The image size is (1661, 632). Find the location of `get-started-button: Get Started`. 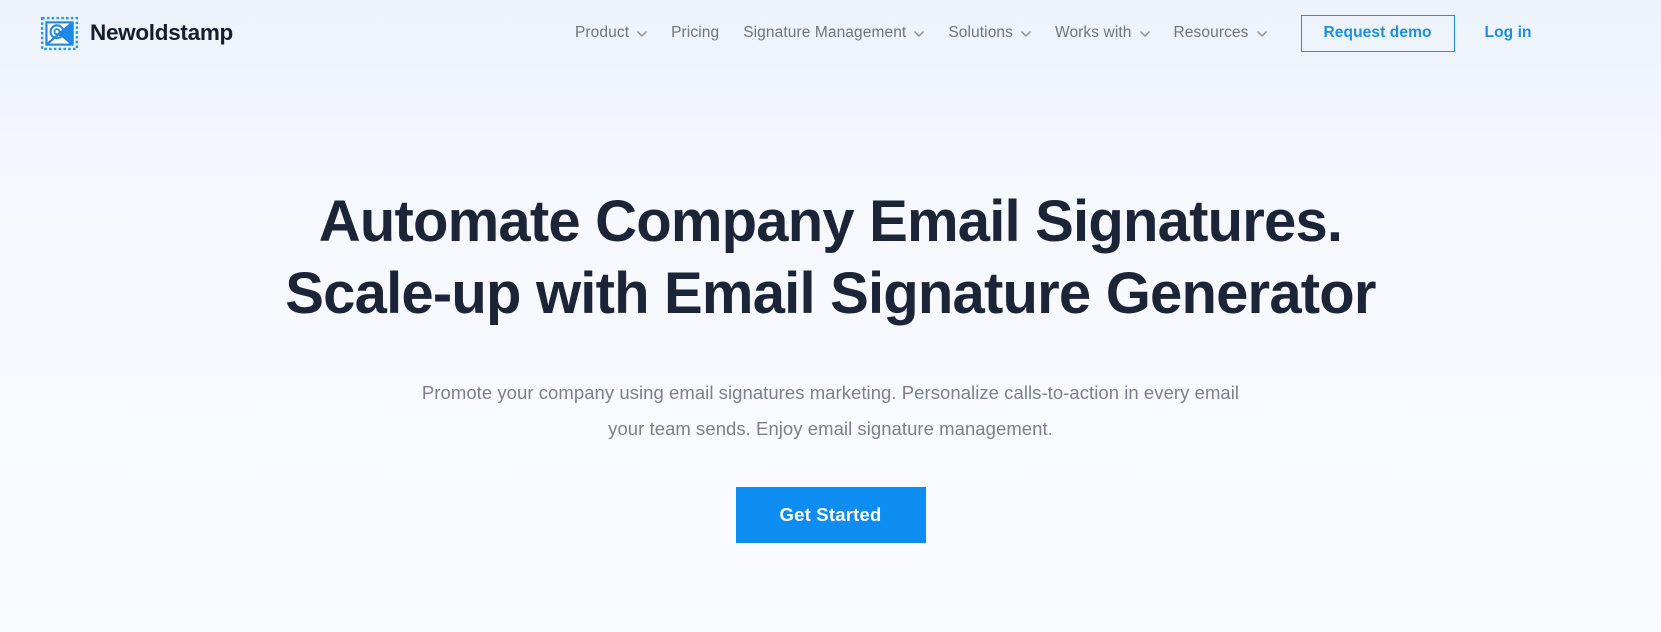

get-started-button: Get Started is located at coordinates (830, 515).